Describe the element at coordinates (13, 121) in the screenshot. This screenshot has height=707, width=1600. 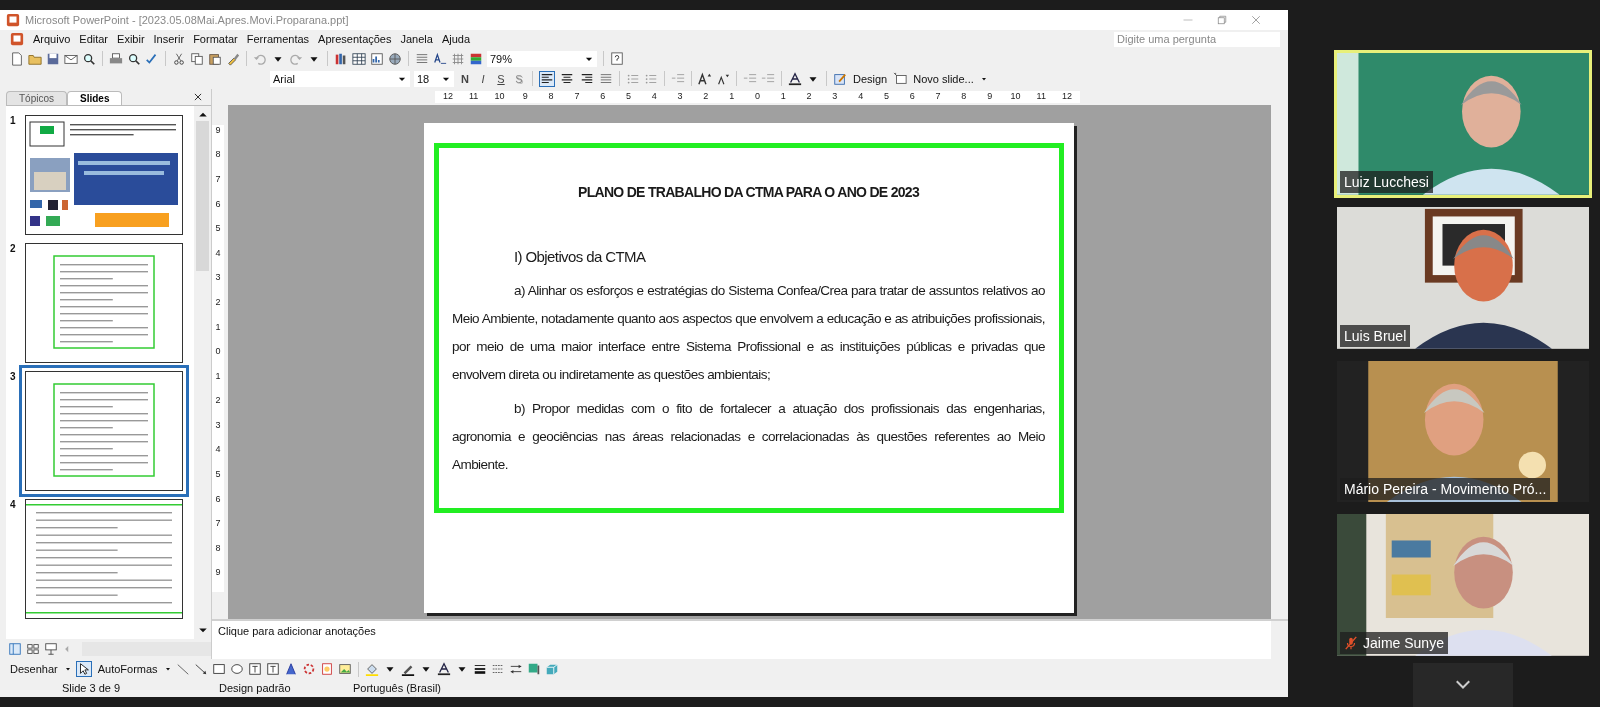
I see `slide-number: 1` at that location.